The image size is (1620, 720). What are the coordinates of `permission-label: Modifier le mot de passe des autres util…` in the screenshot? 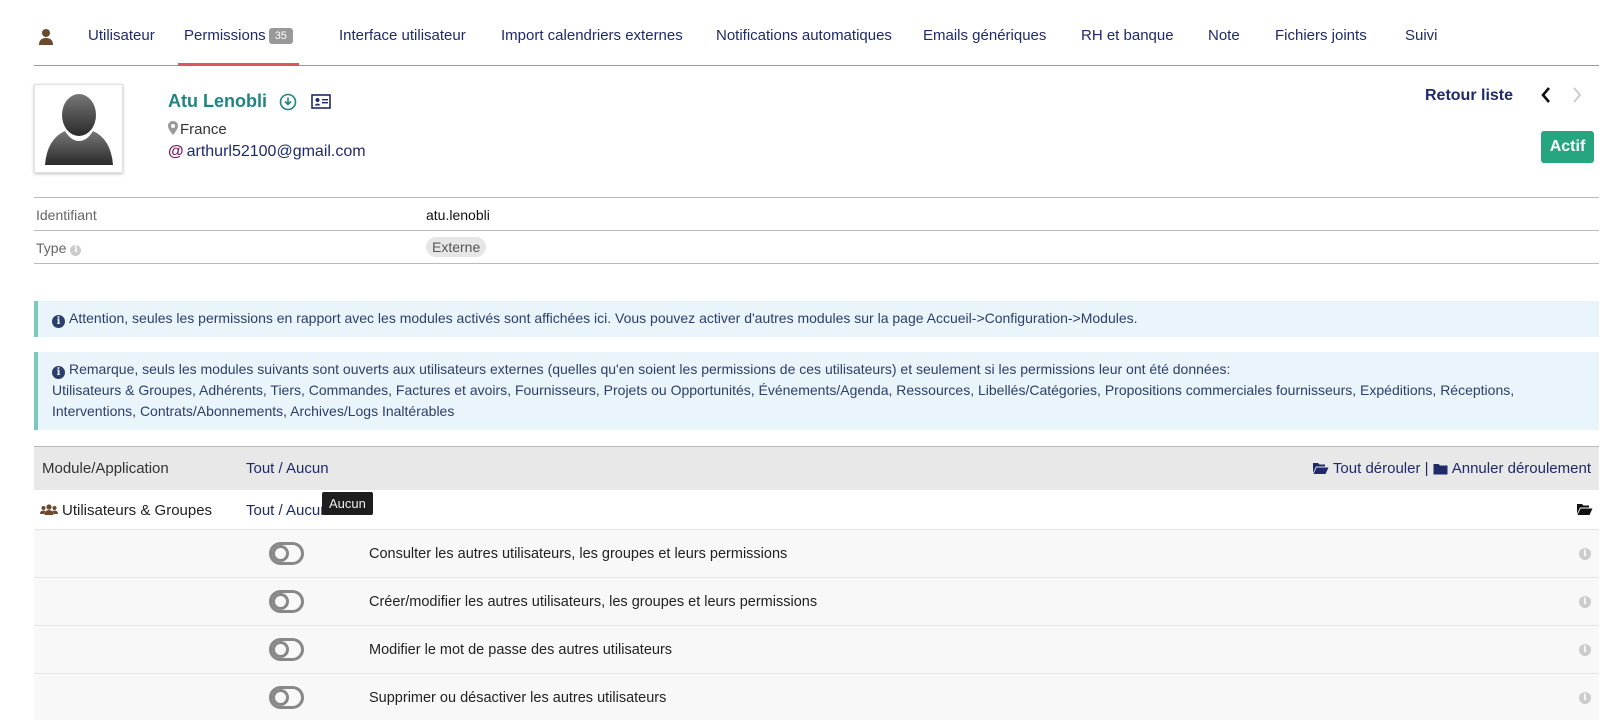 It's located at (521, 650).